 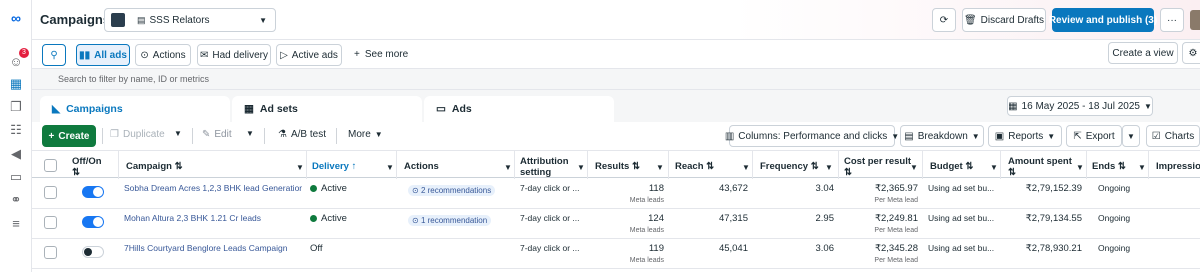 What do you see at coordinates (133, 79) in the screenshot?
I see `search-input: Search to filter by name, ID or metrics` at bounding box center [133, 79].